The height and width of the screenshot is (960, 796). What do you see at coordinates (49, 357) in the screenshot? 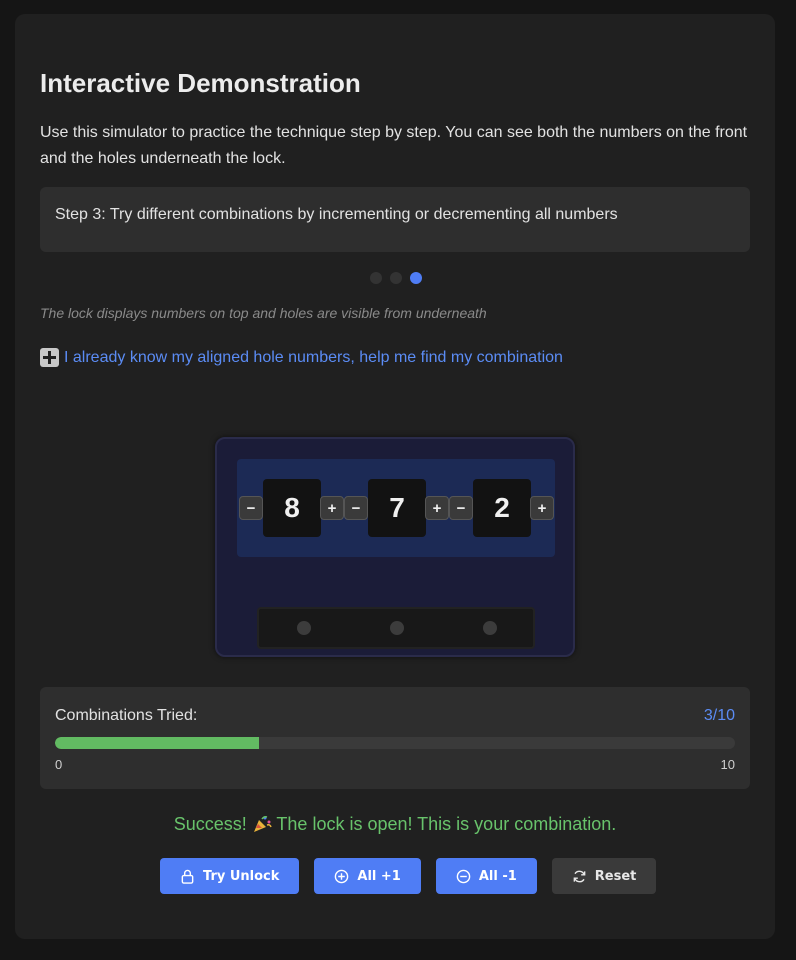
I see `plus-square-icon` at bounding box center [49, 357].